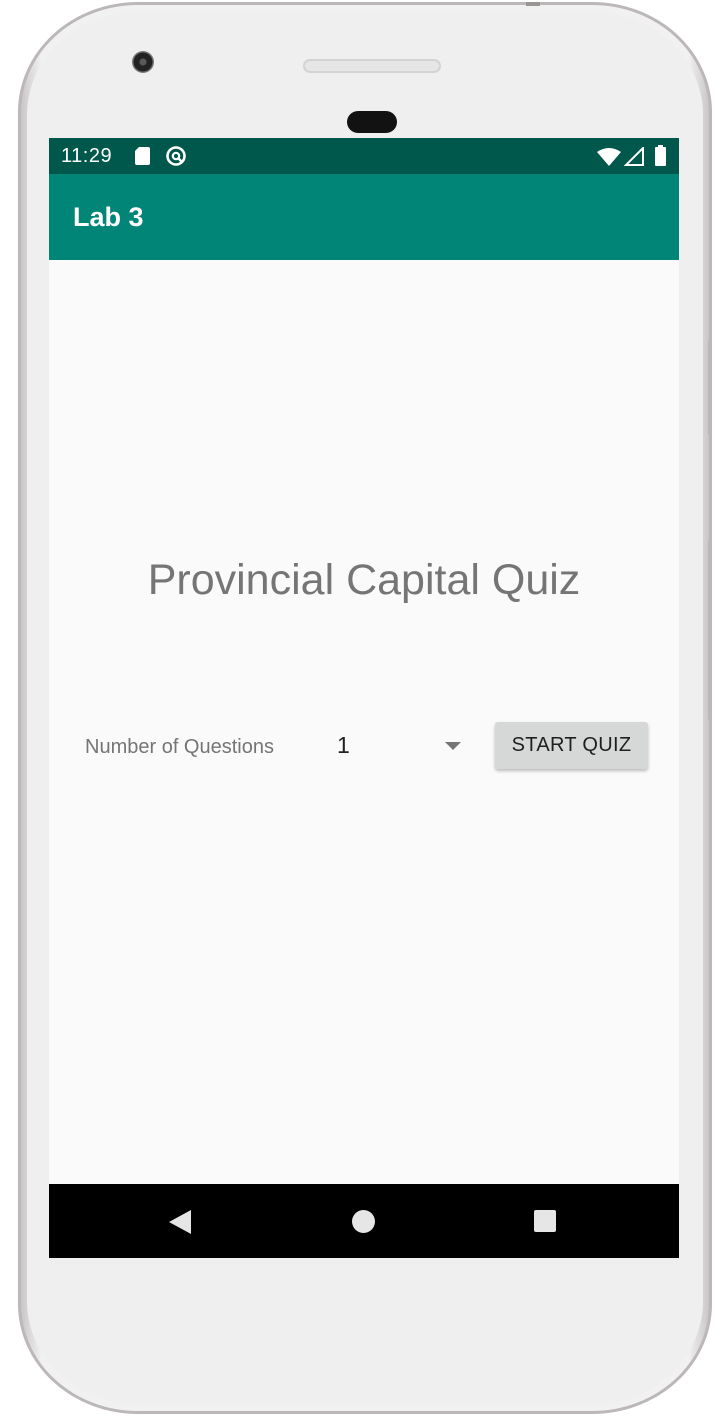 The image size is (722, 1421). What do you see at coordinates (660, 155) in the screenshot?
I see `battery-icon` at bounding box center [660, 155].